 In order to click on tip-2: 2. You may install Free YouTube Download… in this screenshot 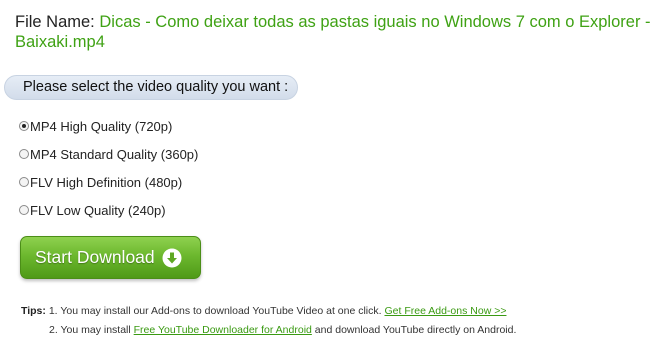, I will do `click(282, 330)`.